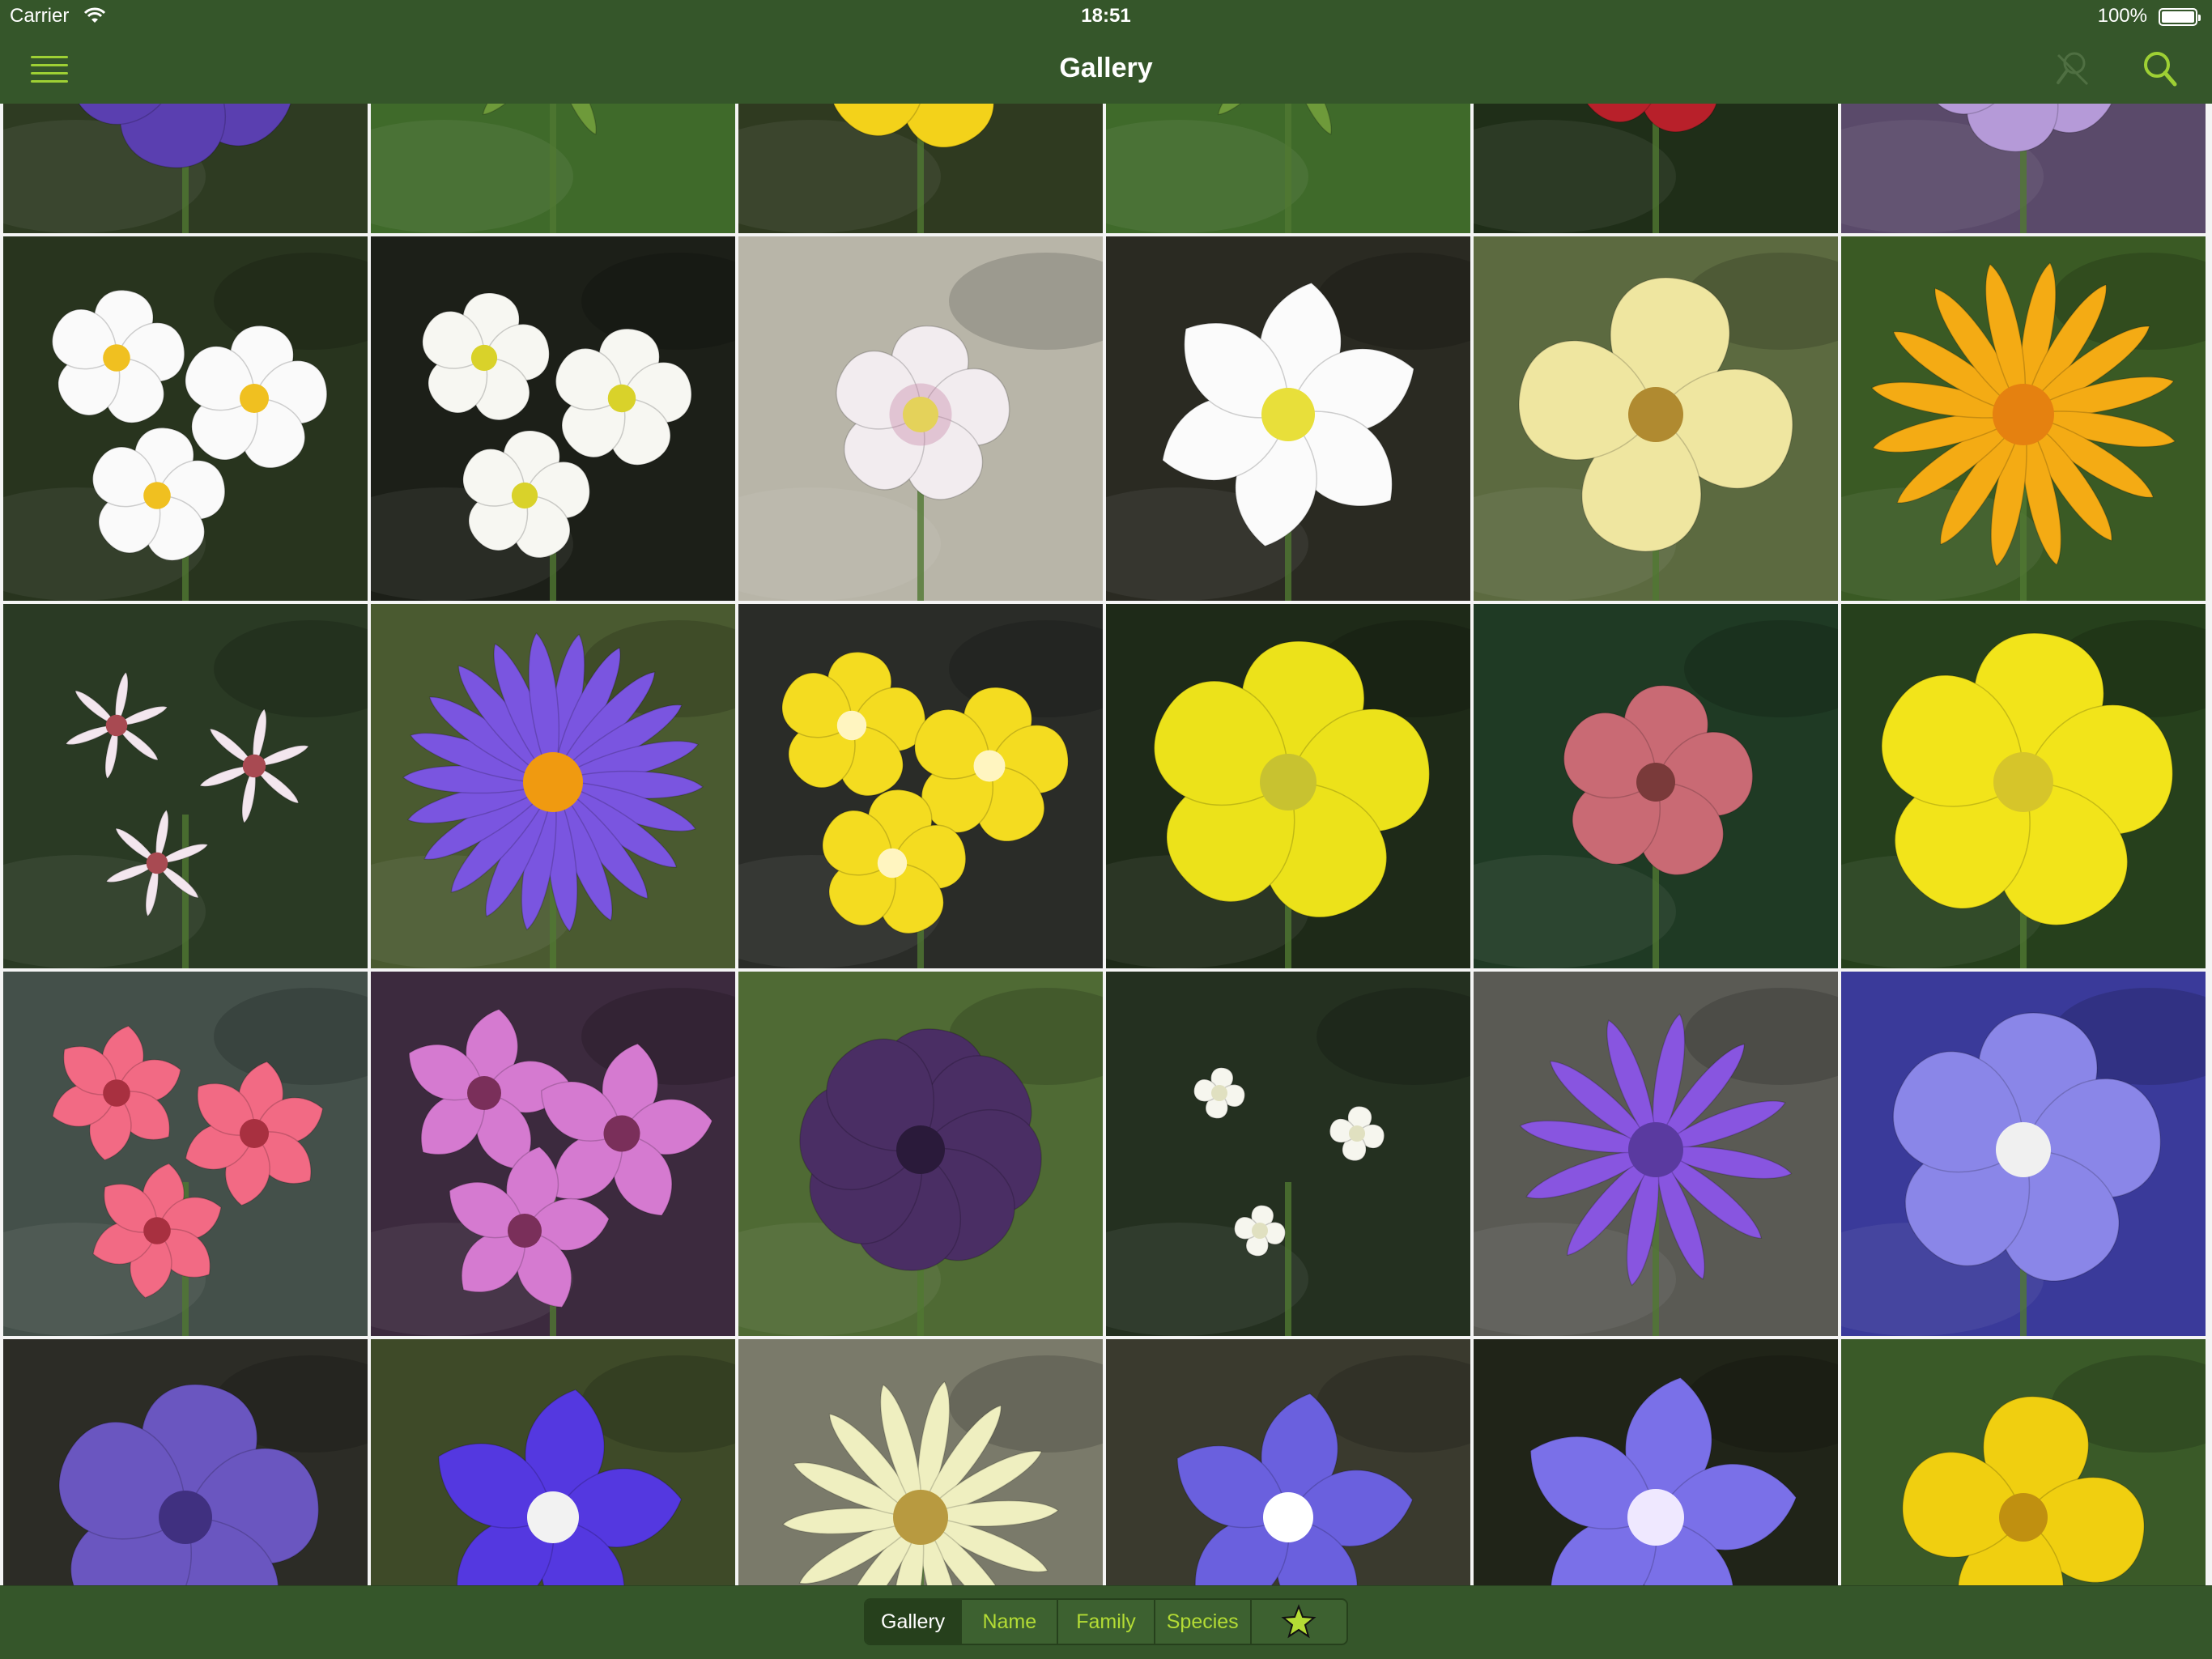 The height and width of the screenshot is (1659, 2212). Describe the element at coordinates (2159, 68) in the screenshot. I see `search-icon` at that location.